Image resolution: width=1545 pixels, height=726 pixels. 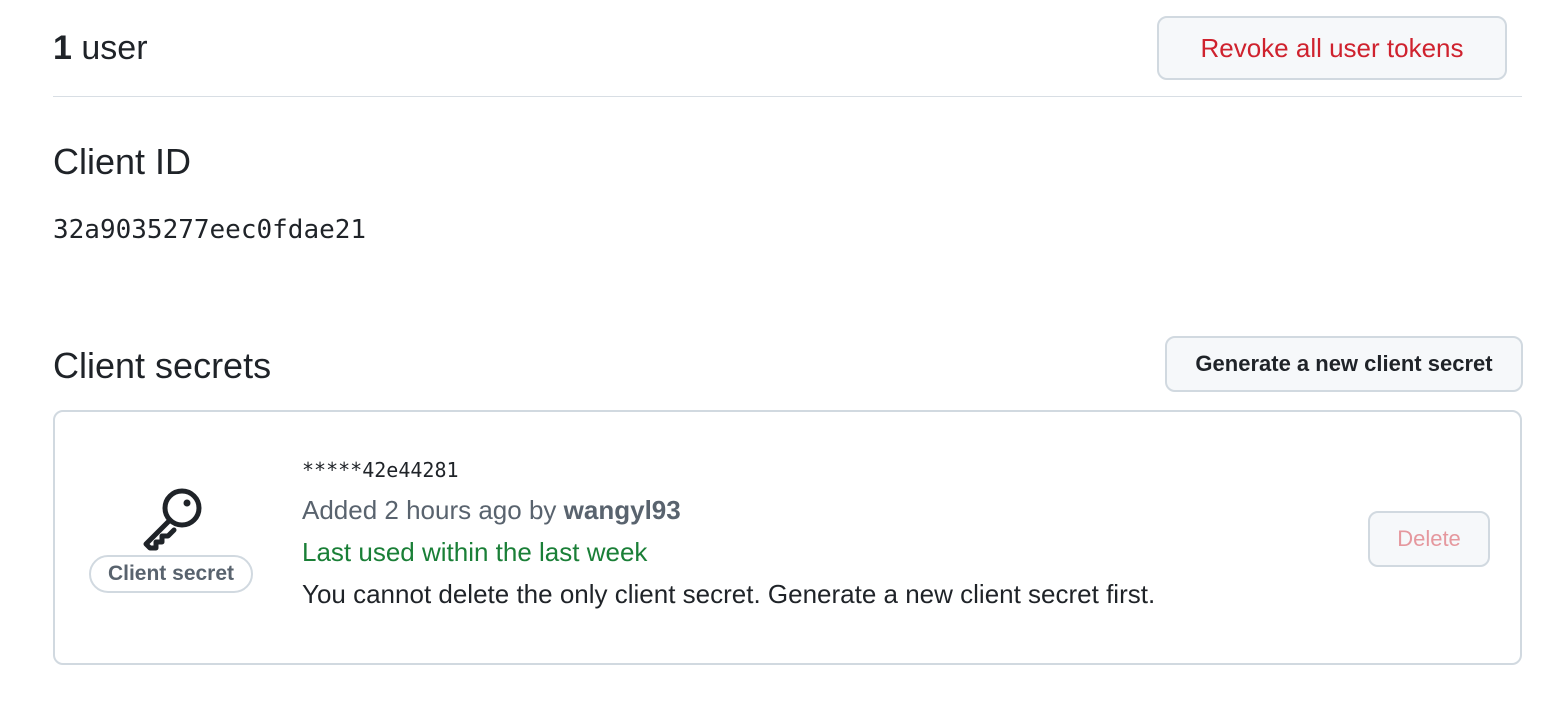 I want to click on client-id-value: 32a9035277eec0fdae21, so click(x=210, y=230).